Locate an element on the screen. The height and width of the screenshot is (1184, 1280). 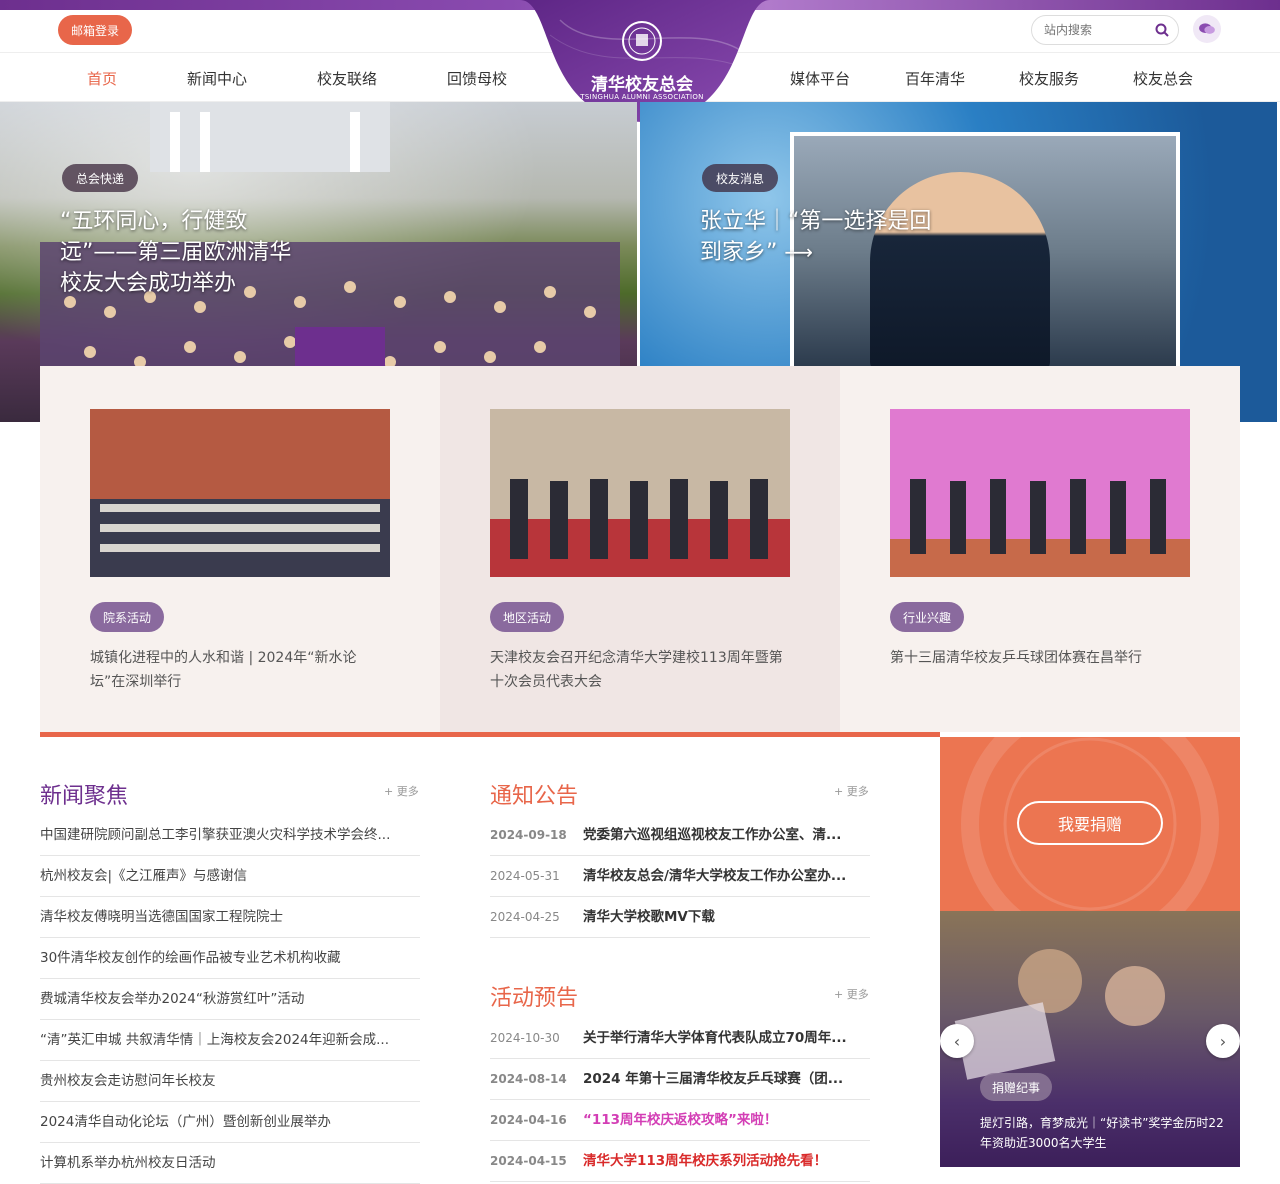
speaker-figure is located at coordinates (960, 272).